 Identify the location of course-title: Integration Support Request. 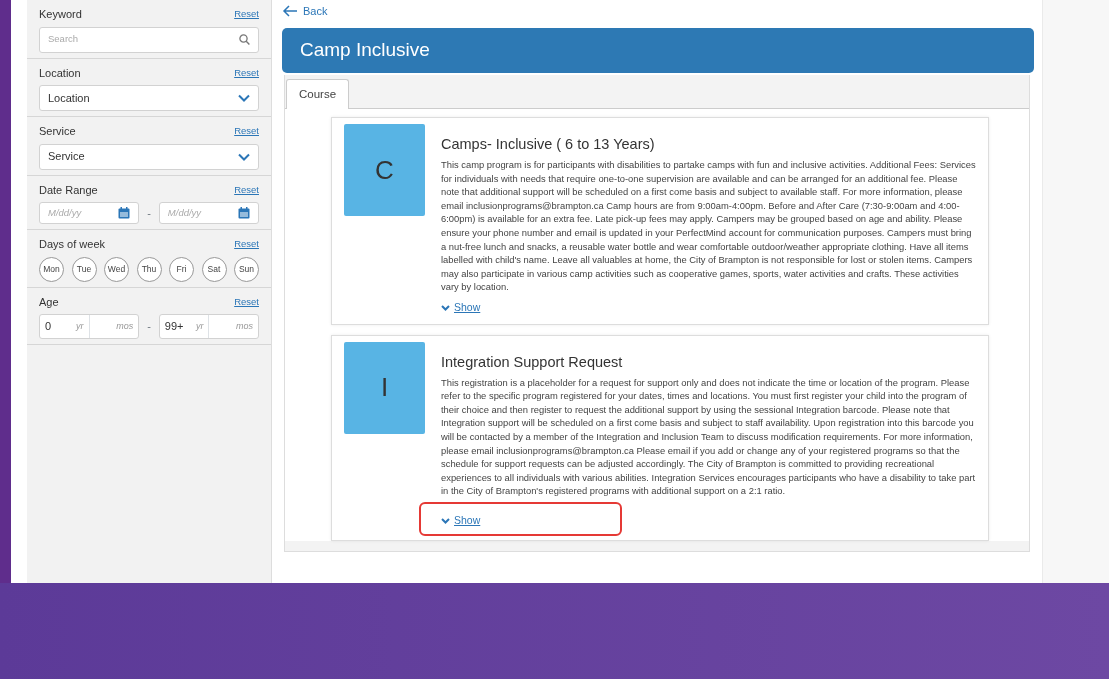
(532, 362).